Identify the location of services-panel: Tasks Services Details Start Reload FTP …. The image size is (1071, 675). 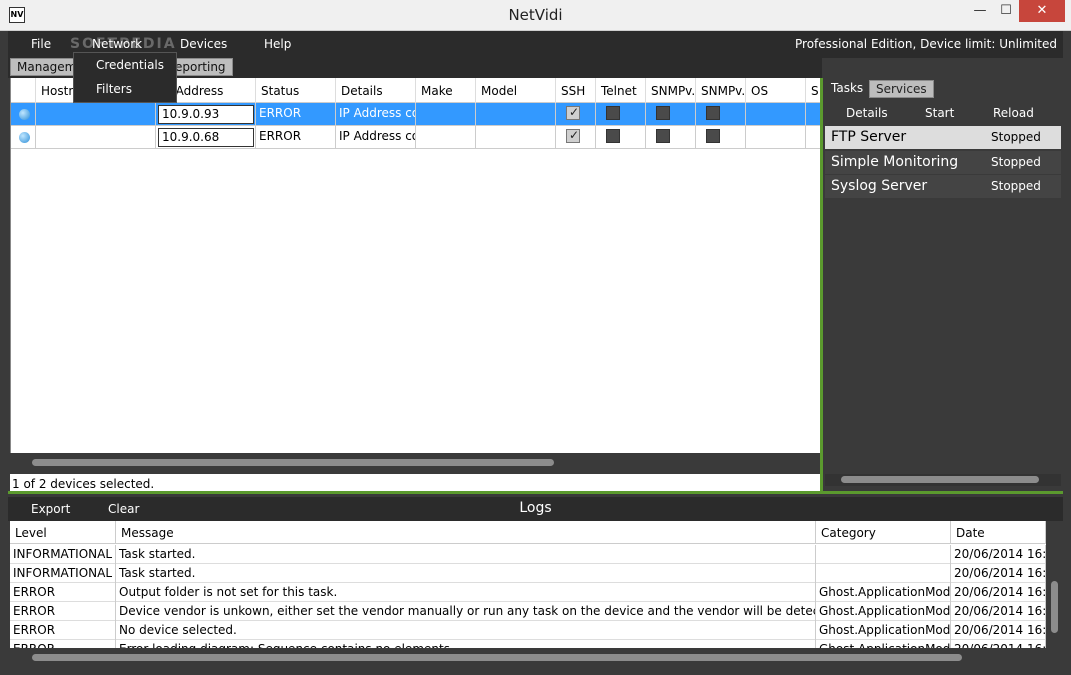
(943, 285).